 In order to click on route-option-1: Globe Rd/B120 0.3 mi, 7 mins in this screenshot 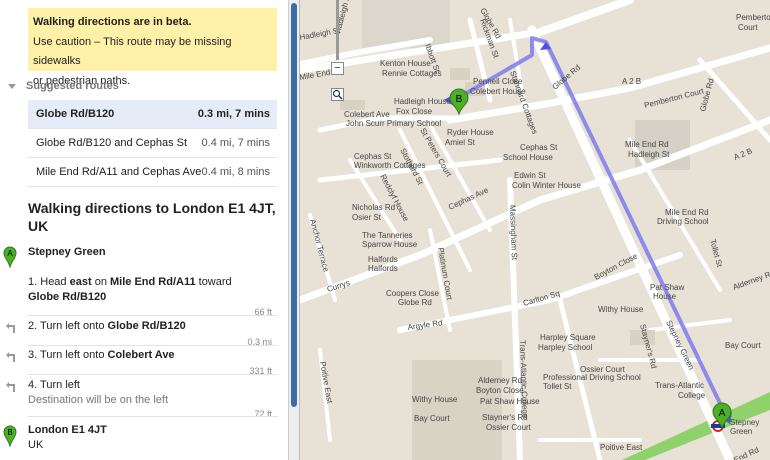, I will do `click(152, 114)`.